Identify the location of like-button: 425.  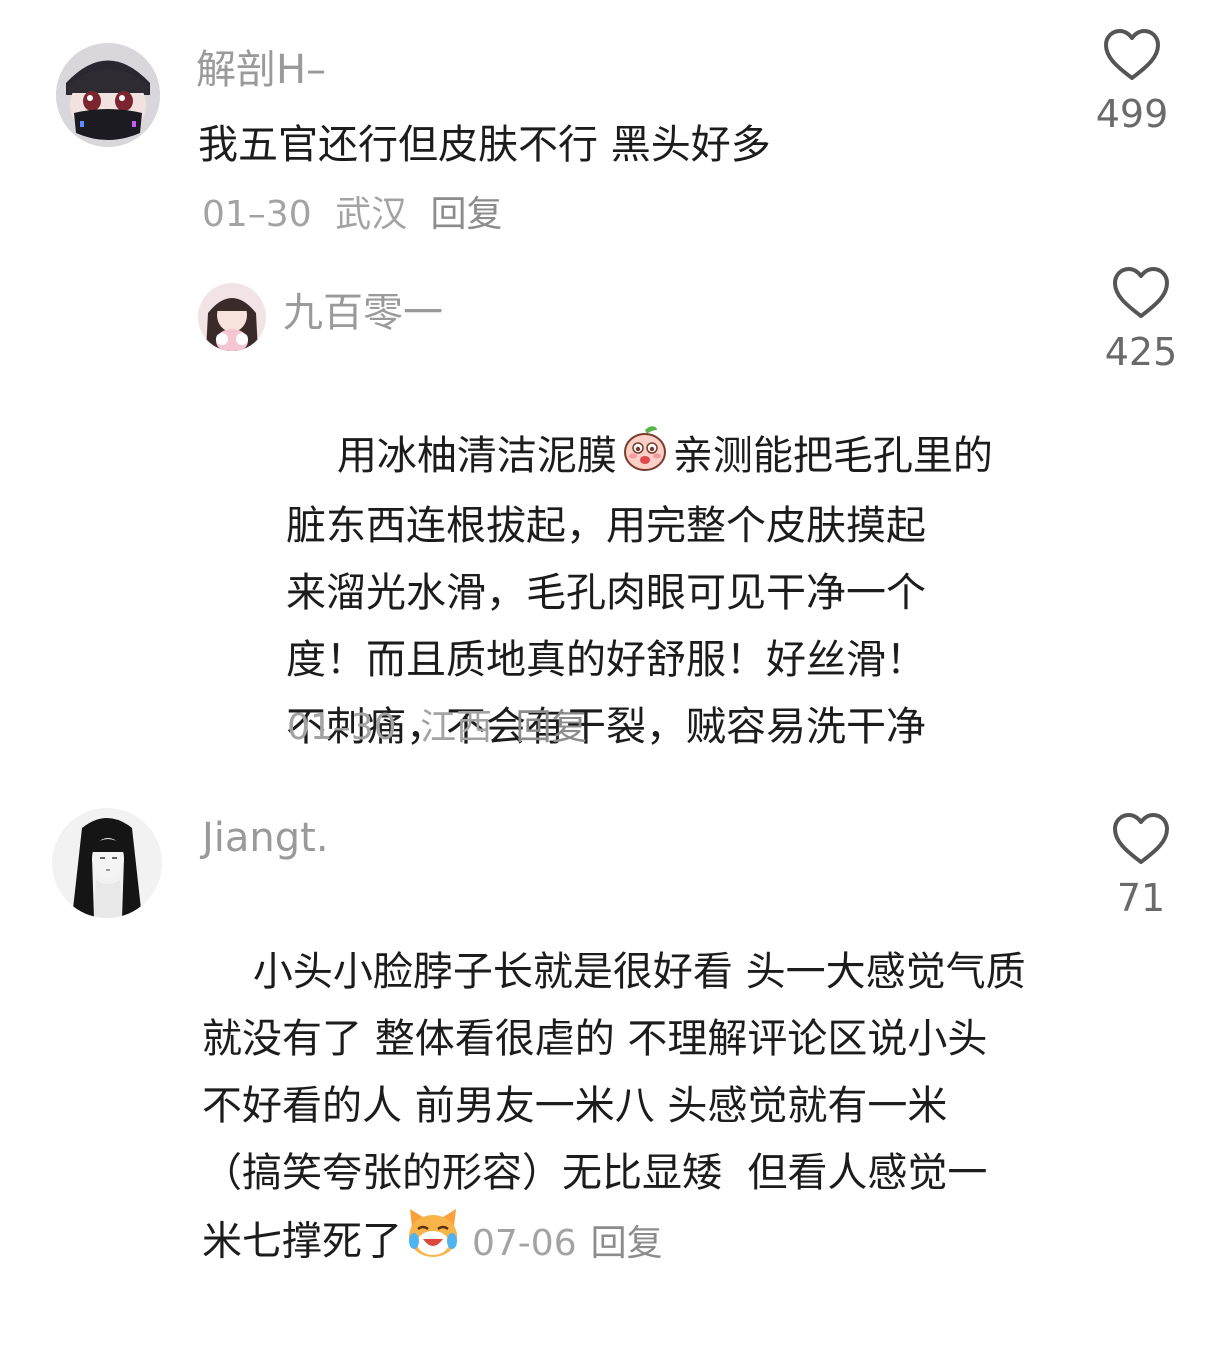
(1141, 321).